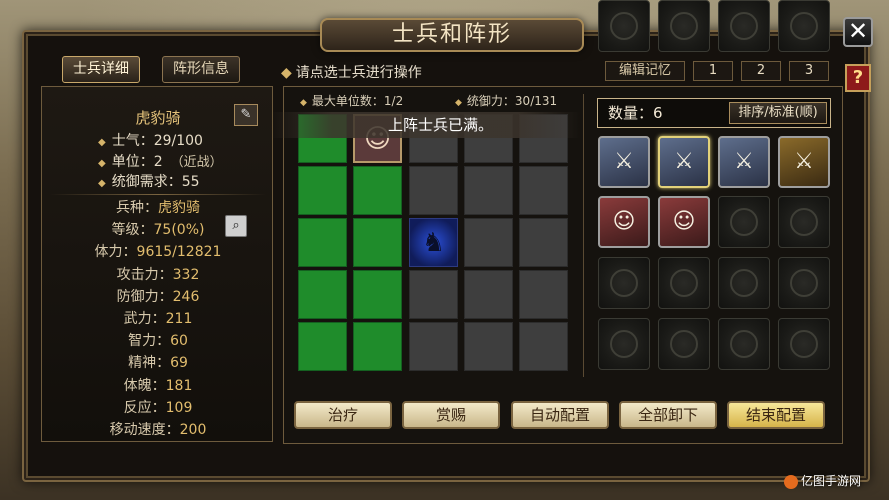 This screenshot has width=889, height=500. I want to click on attr-spirit: 精神：69, so click(158, 363).